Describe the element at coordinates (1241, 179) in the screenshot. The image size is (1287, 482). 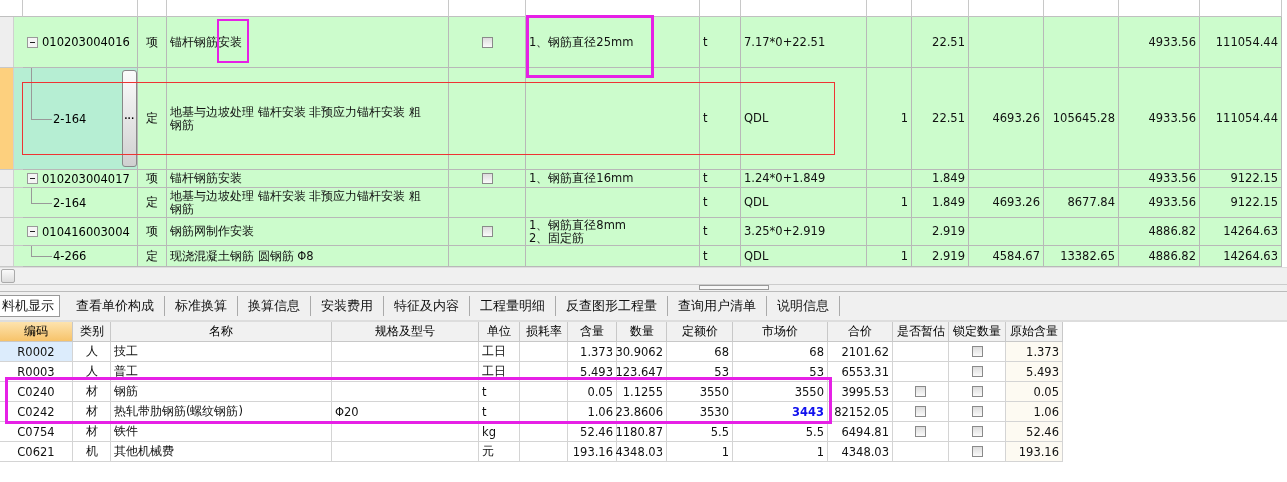
I see `value-cell: 9122.15` at that location.